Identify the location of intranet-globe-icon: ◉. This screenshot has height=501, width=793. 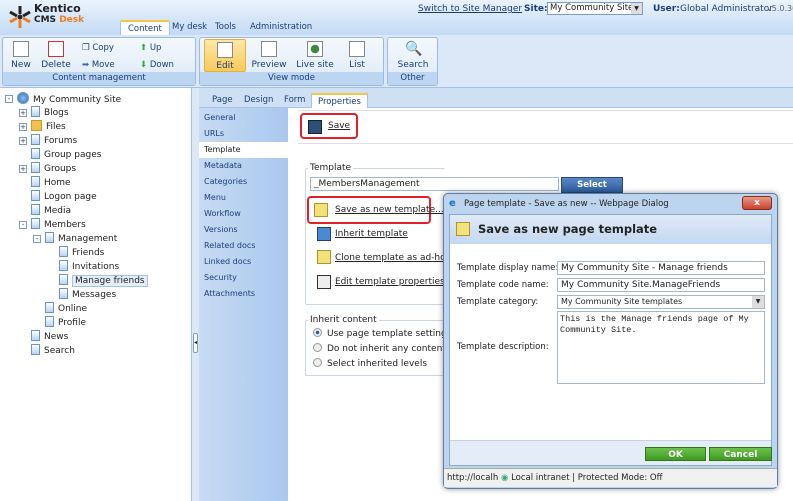
(504, 478).